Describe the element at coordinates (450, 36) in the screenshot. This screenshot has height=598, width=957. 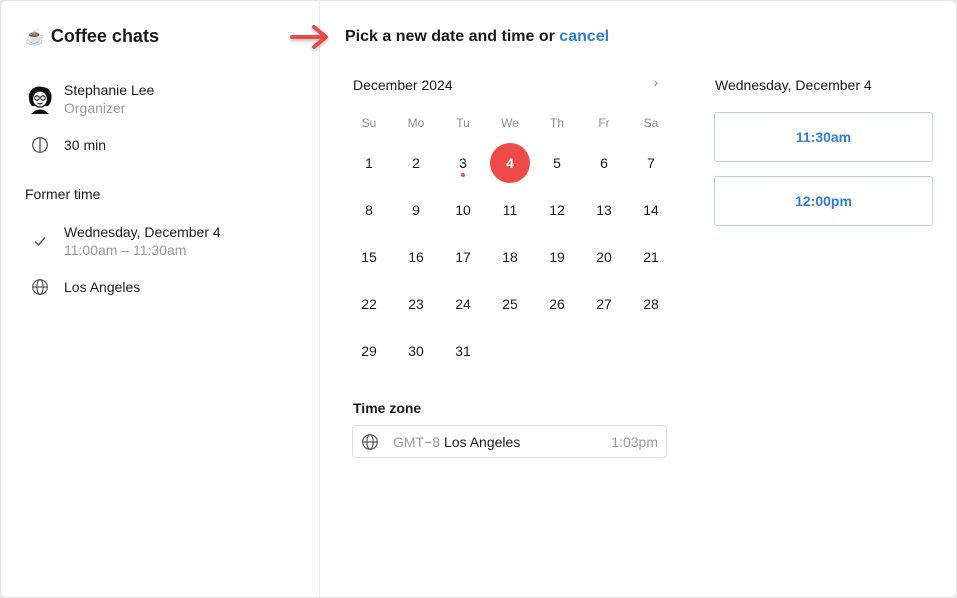
I see `page-title-text: Pick a new date and time or` at that location.